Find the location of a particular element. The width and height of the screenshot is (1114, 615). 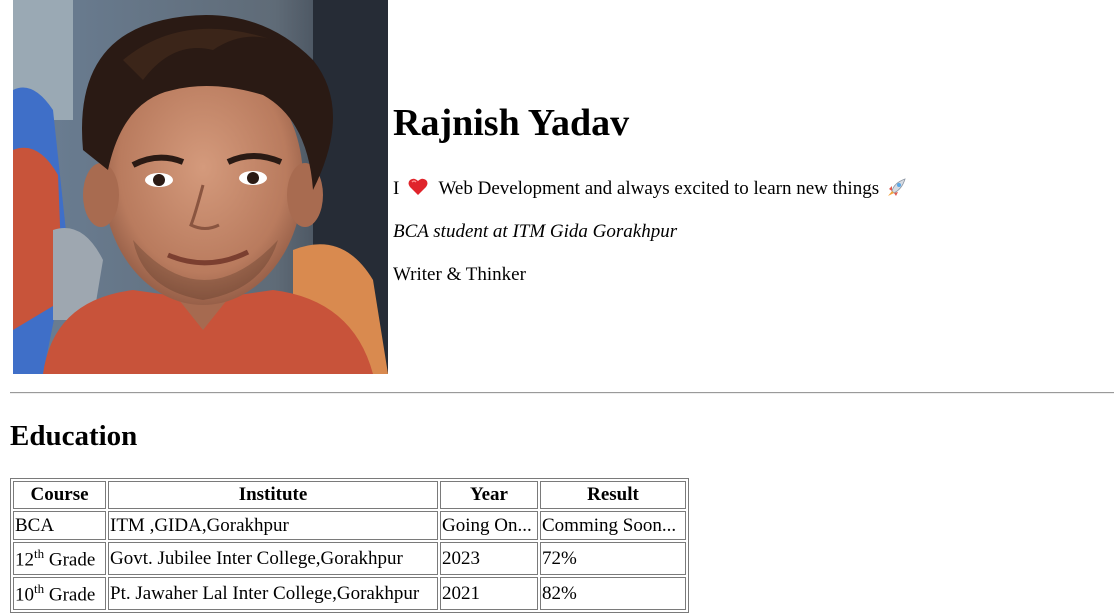

cell-institute: Govt. Jubilee Inter College,Gorakhpur is located at coordinates (273, 558).